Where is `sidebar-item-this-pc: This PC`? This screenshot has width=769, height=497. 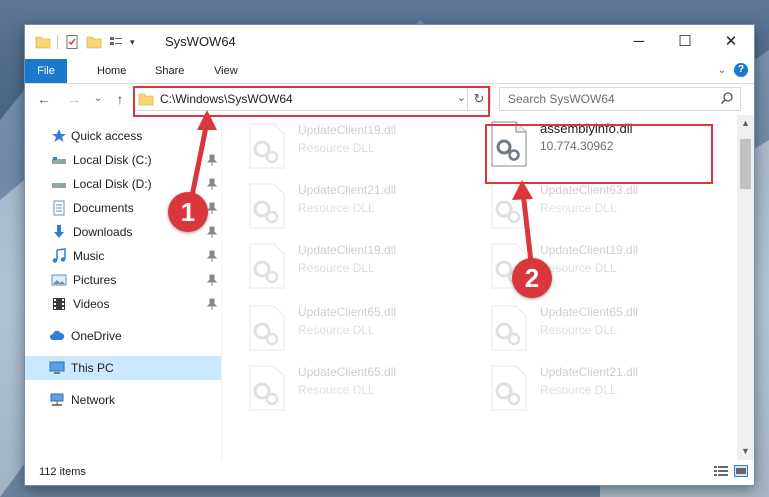
sidebar-item-this-pc: This PC is located at coordinates (123, 368).